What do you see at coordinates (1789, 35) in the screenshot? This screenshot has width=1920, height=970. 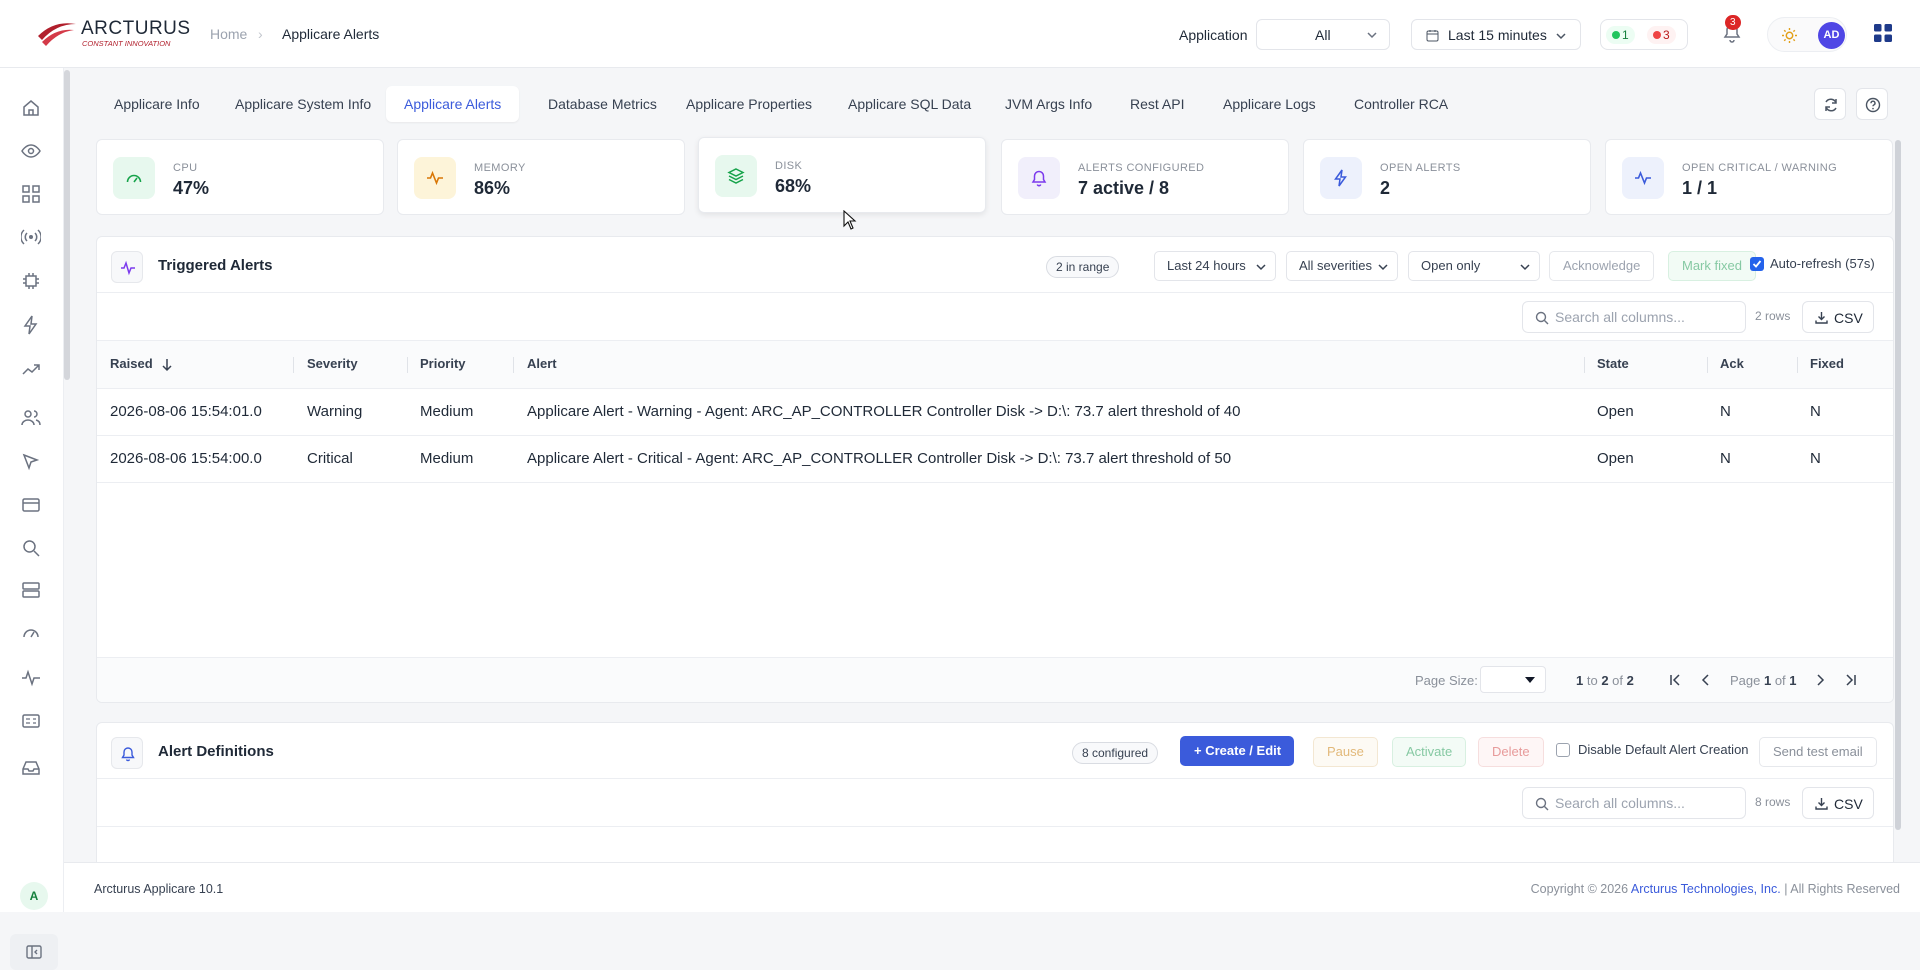 I see `sun-icon` at bounding box center [1789, 35].